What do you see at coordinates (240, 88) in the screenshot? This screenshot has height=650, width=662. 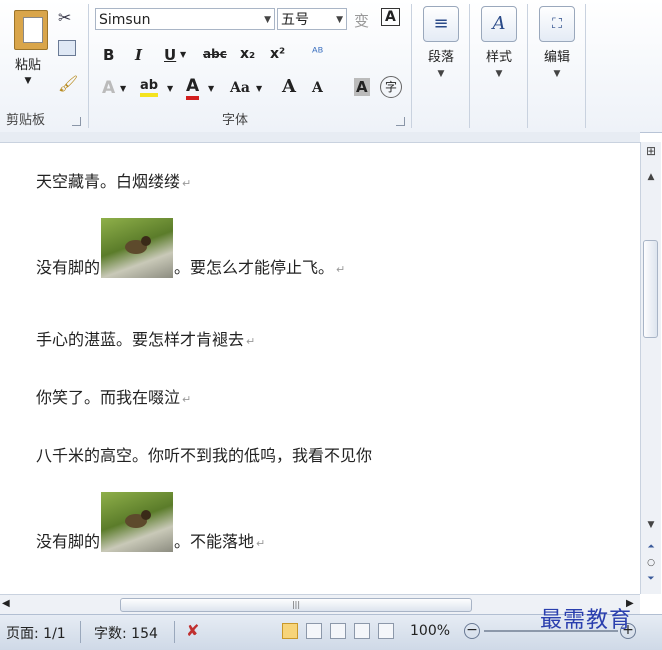 I see `change-case-button: Aa` at bounding box center [240, 88].